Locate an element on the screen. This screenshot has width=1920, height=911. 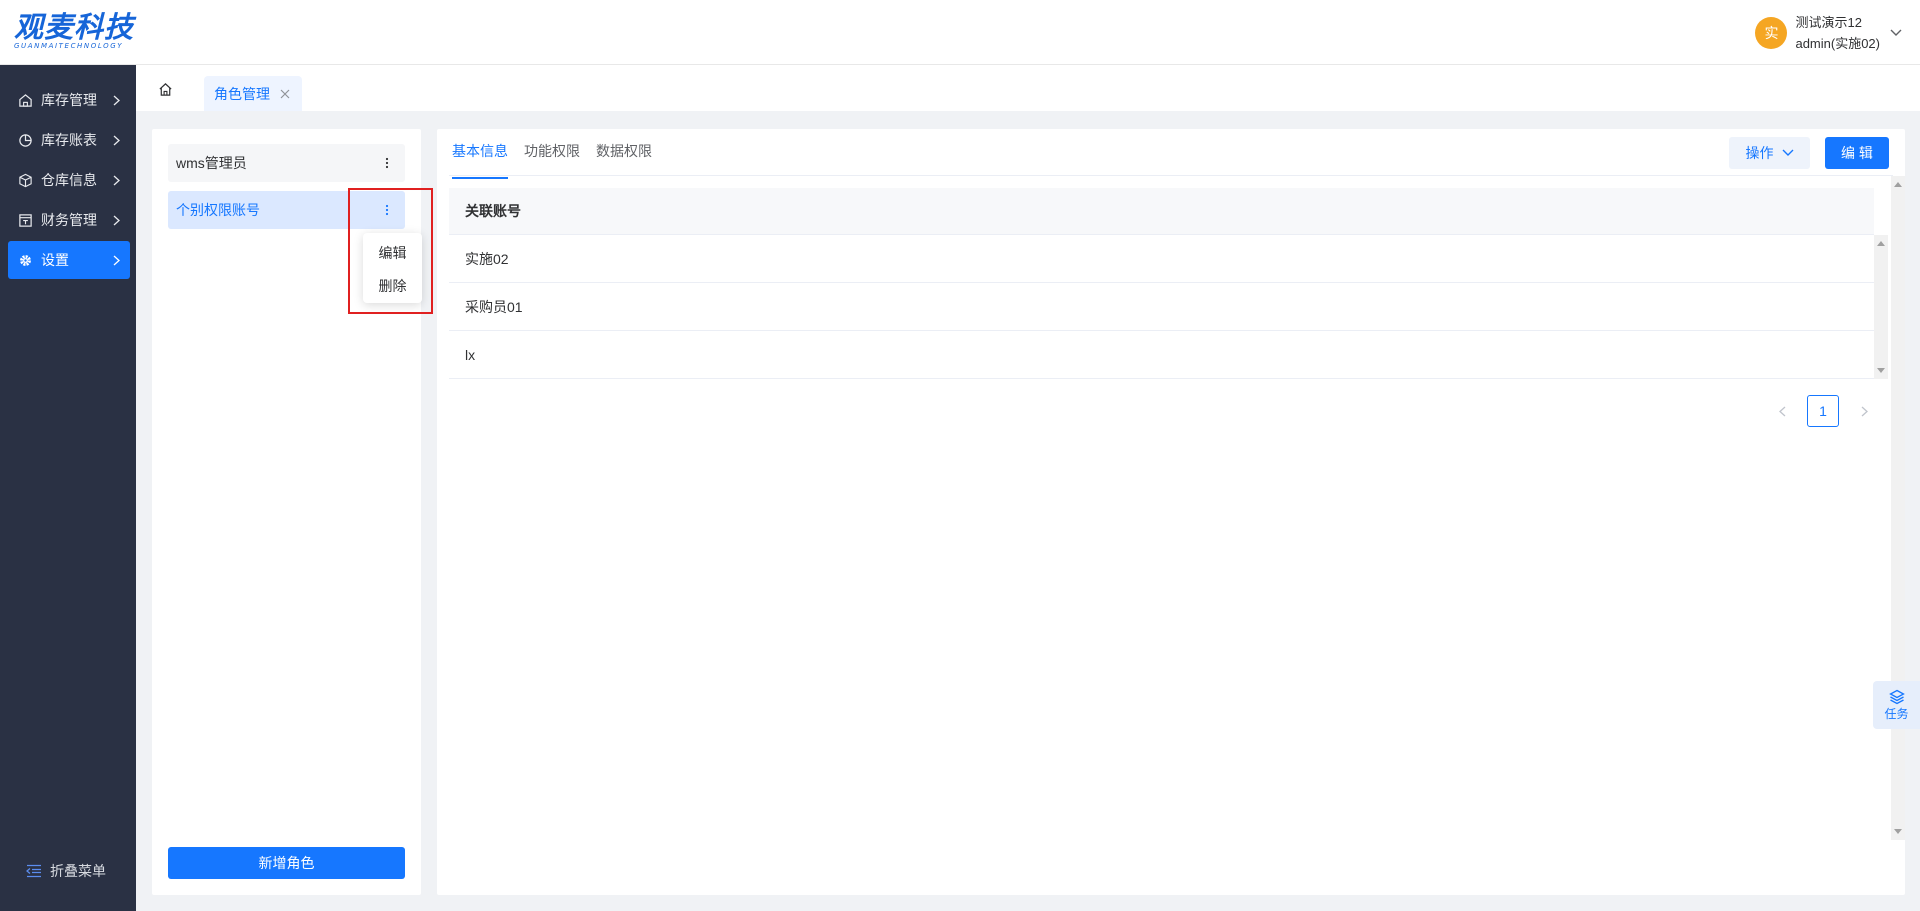
edit-button: 编 辑 is located at coordinates (1857, 153).